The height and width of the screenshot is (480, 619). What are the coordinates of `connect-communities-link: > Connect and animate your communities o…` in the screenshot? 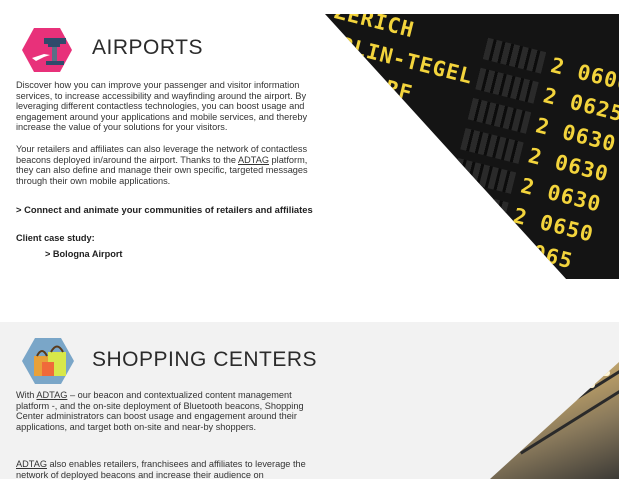 It's located at (164, 209).